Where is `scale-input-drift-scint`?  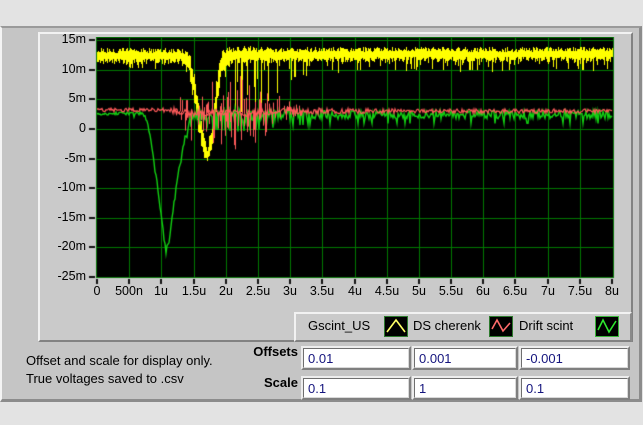
scale-input-drift-scint is located at coordinates (574, 388).